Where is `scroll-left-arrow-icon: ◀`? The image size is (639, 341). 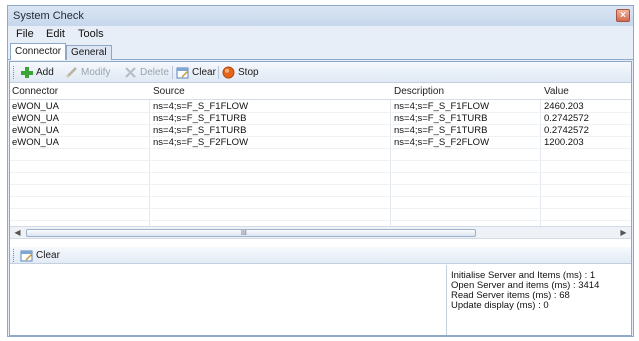
scroll-left-arrow-icon: ◀ is located at coordinates (17, 233).